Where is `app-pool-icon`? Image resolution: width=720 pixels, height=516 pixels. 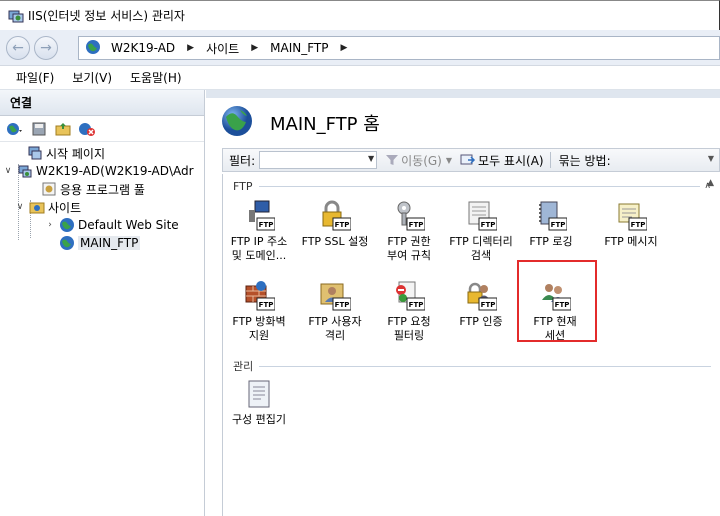
app-pool-icon is located at coordinates (49, 189).